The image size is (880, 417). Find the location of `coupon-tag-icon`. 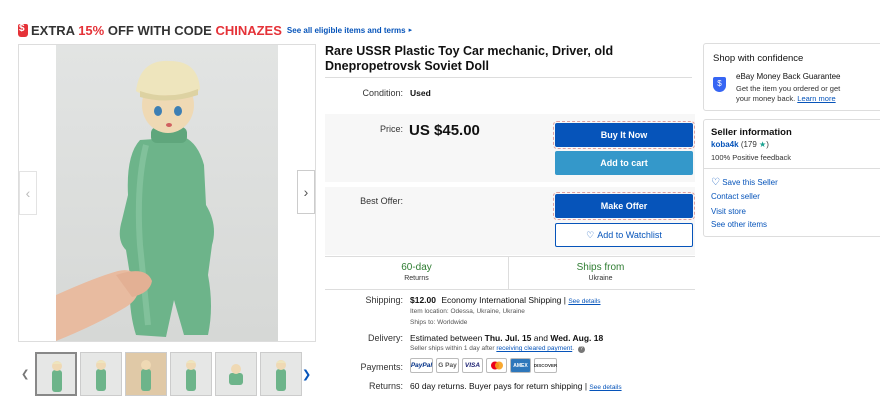

coupon-tag-icon is located at coordinates (23, 30).